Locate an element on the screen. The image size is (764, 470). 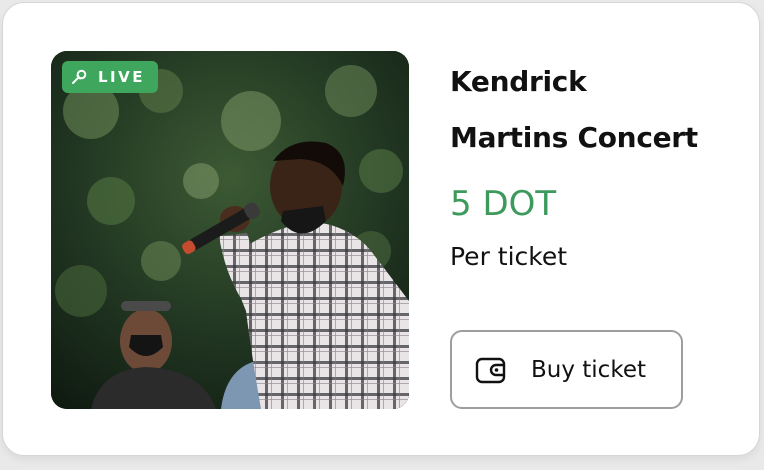
live-badge: LIVE is located at coordinates (110, 77).